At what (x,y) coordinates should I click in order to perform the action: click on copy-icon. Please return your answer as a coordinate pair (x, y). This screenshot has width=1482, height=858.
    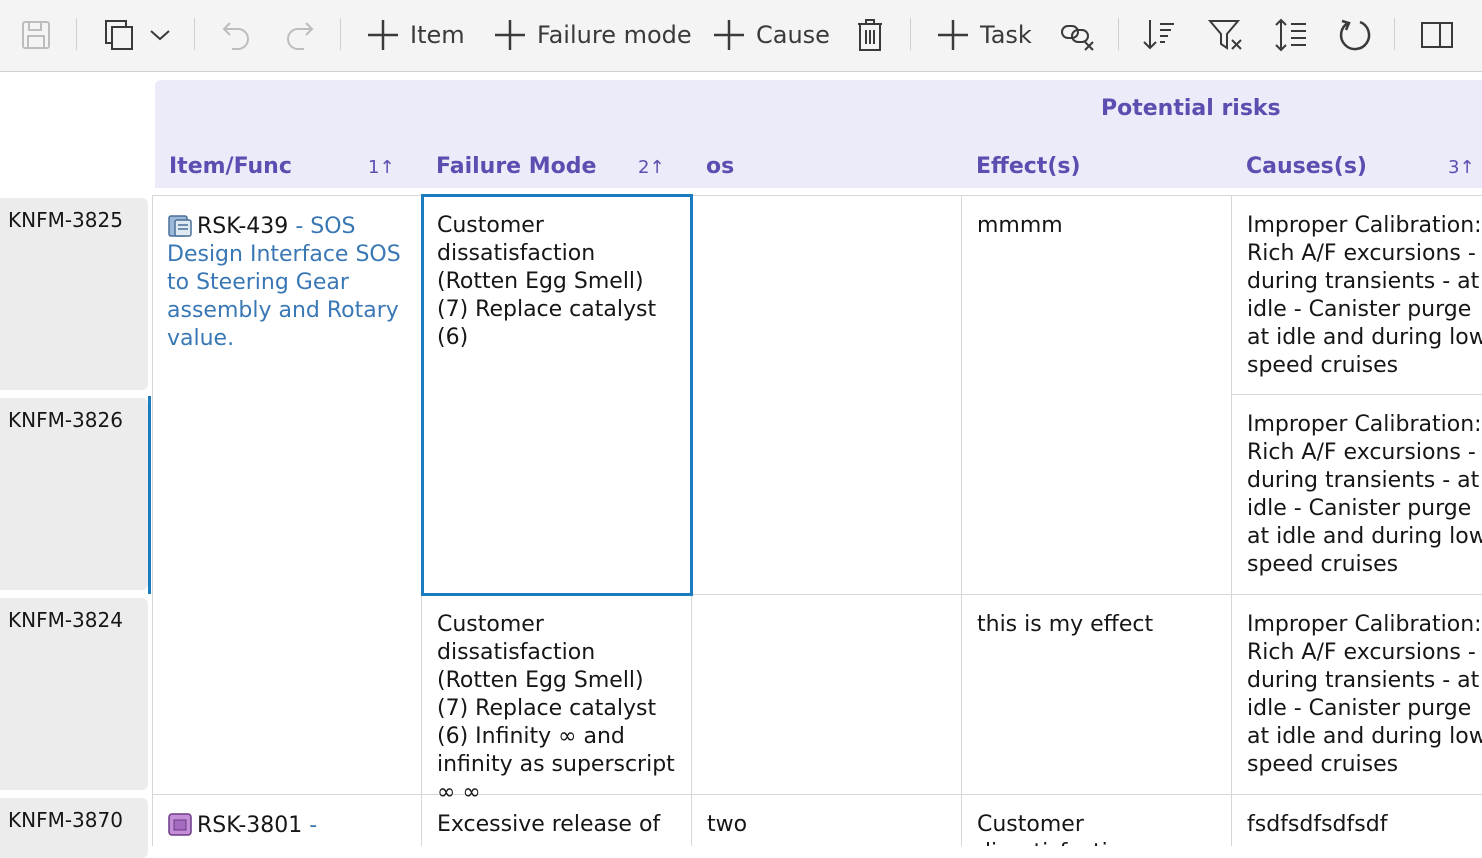
    Looking at the image, I should click on (119, 35).